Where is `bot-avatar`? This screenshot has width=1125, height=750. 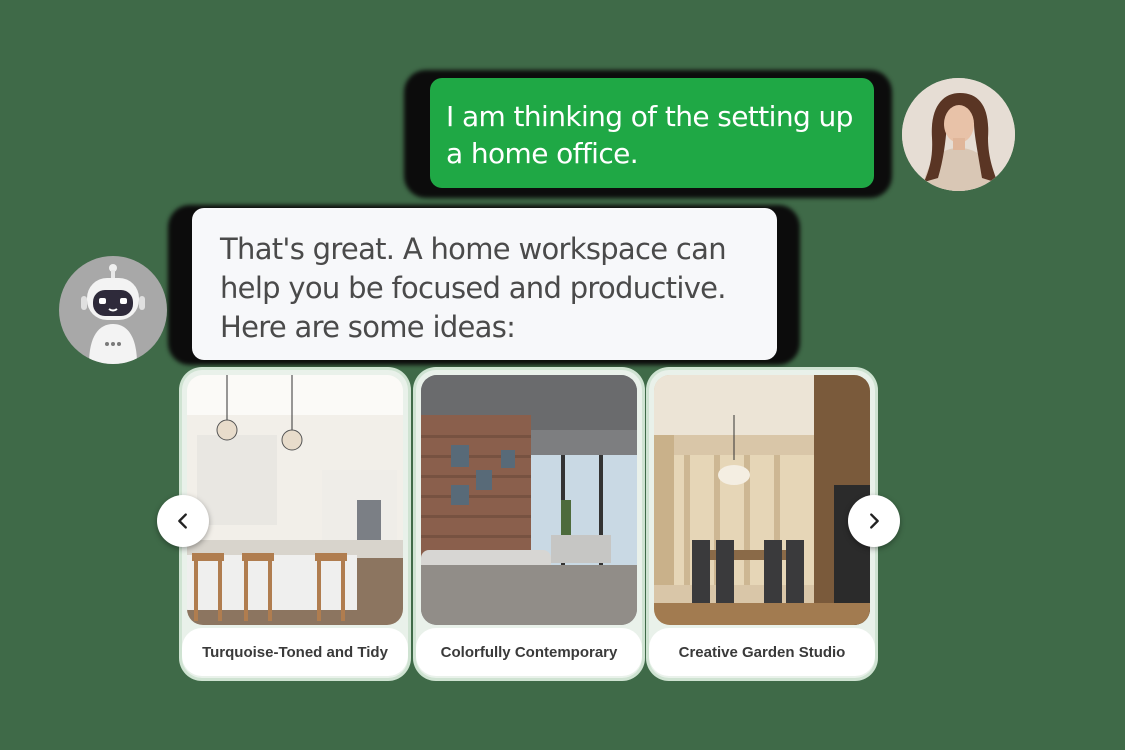 bot-avatar is located at coordinates (113, 310).